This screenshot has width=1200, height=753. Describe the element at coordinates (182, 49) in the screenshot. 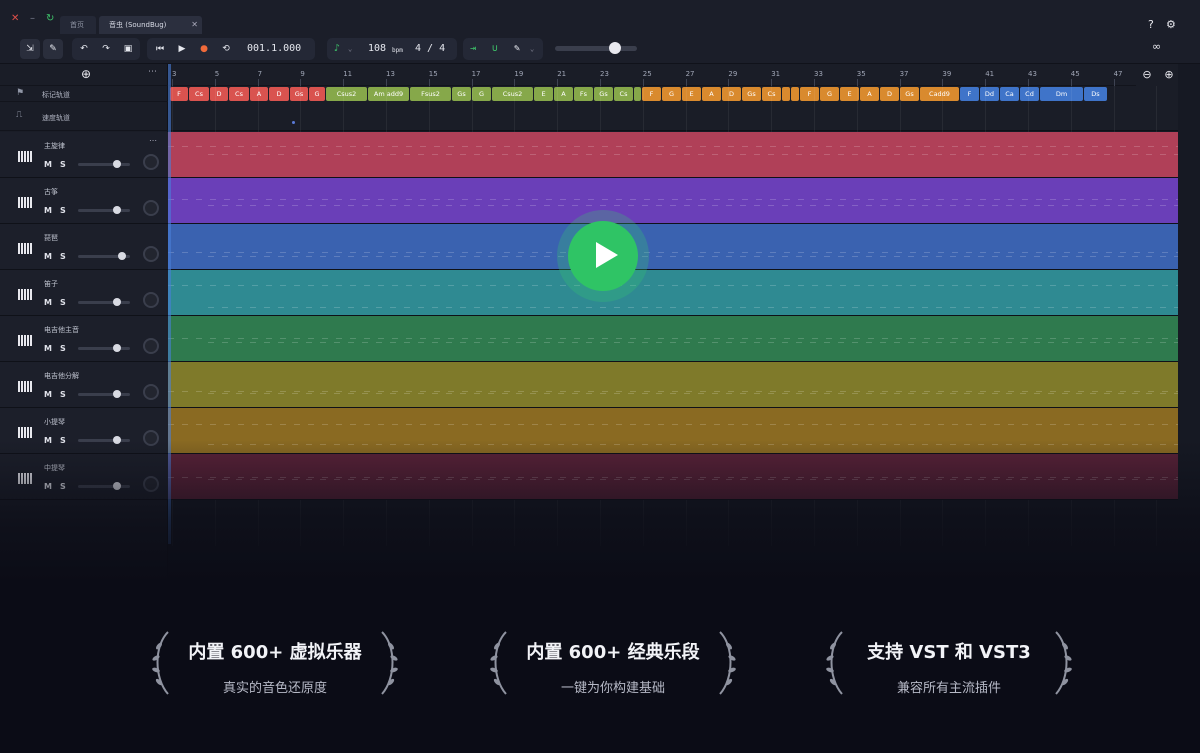

I see `play-button: ▶` at that location.